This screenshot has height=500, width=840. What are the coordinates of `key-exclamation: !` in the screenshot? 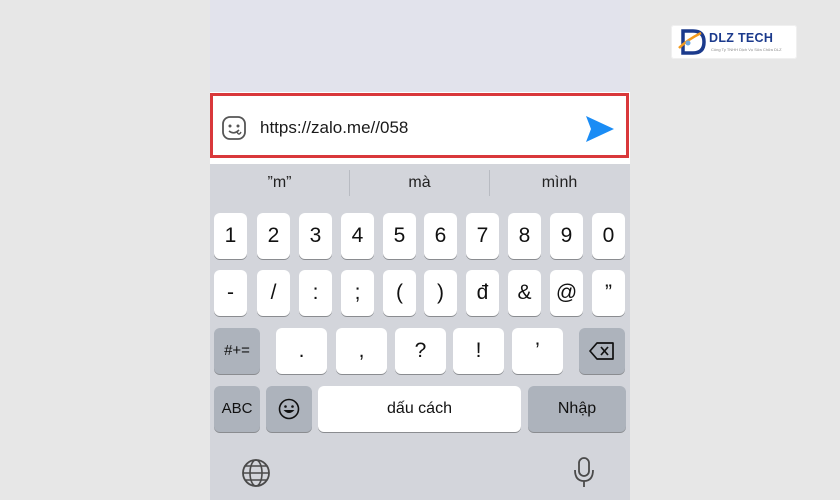 It's located at (478, 351).